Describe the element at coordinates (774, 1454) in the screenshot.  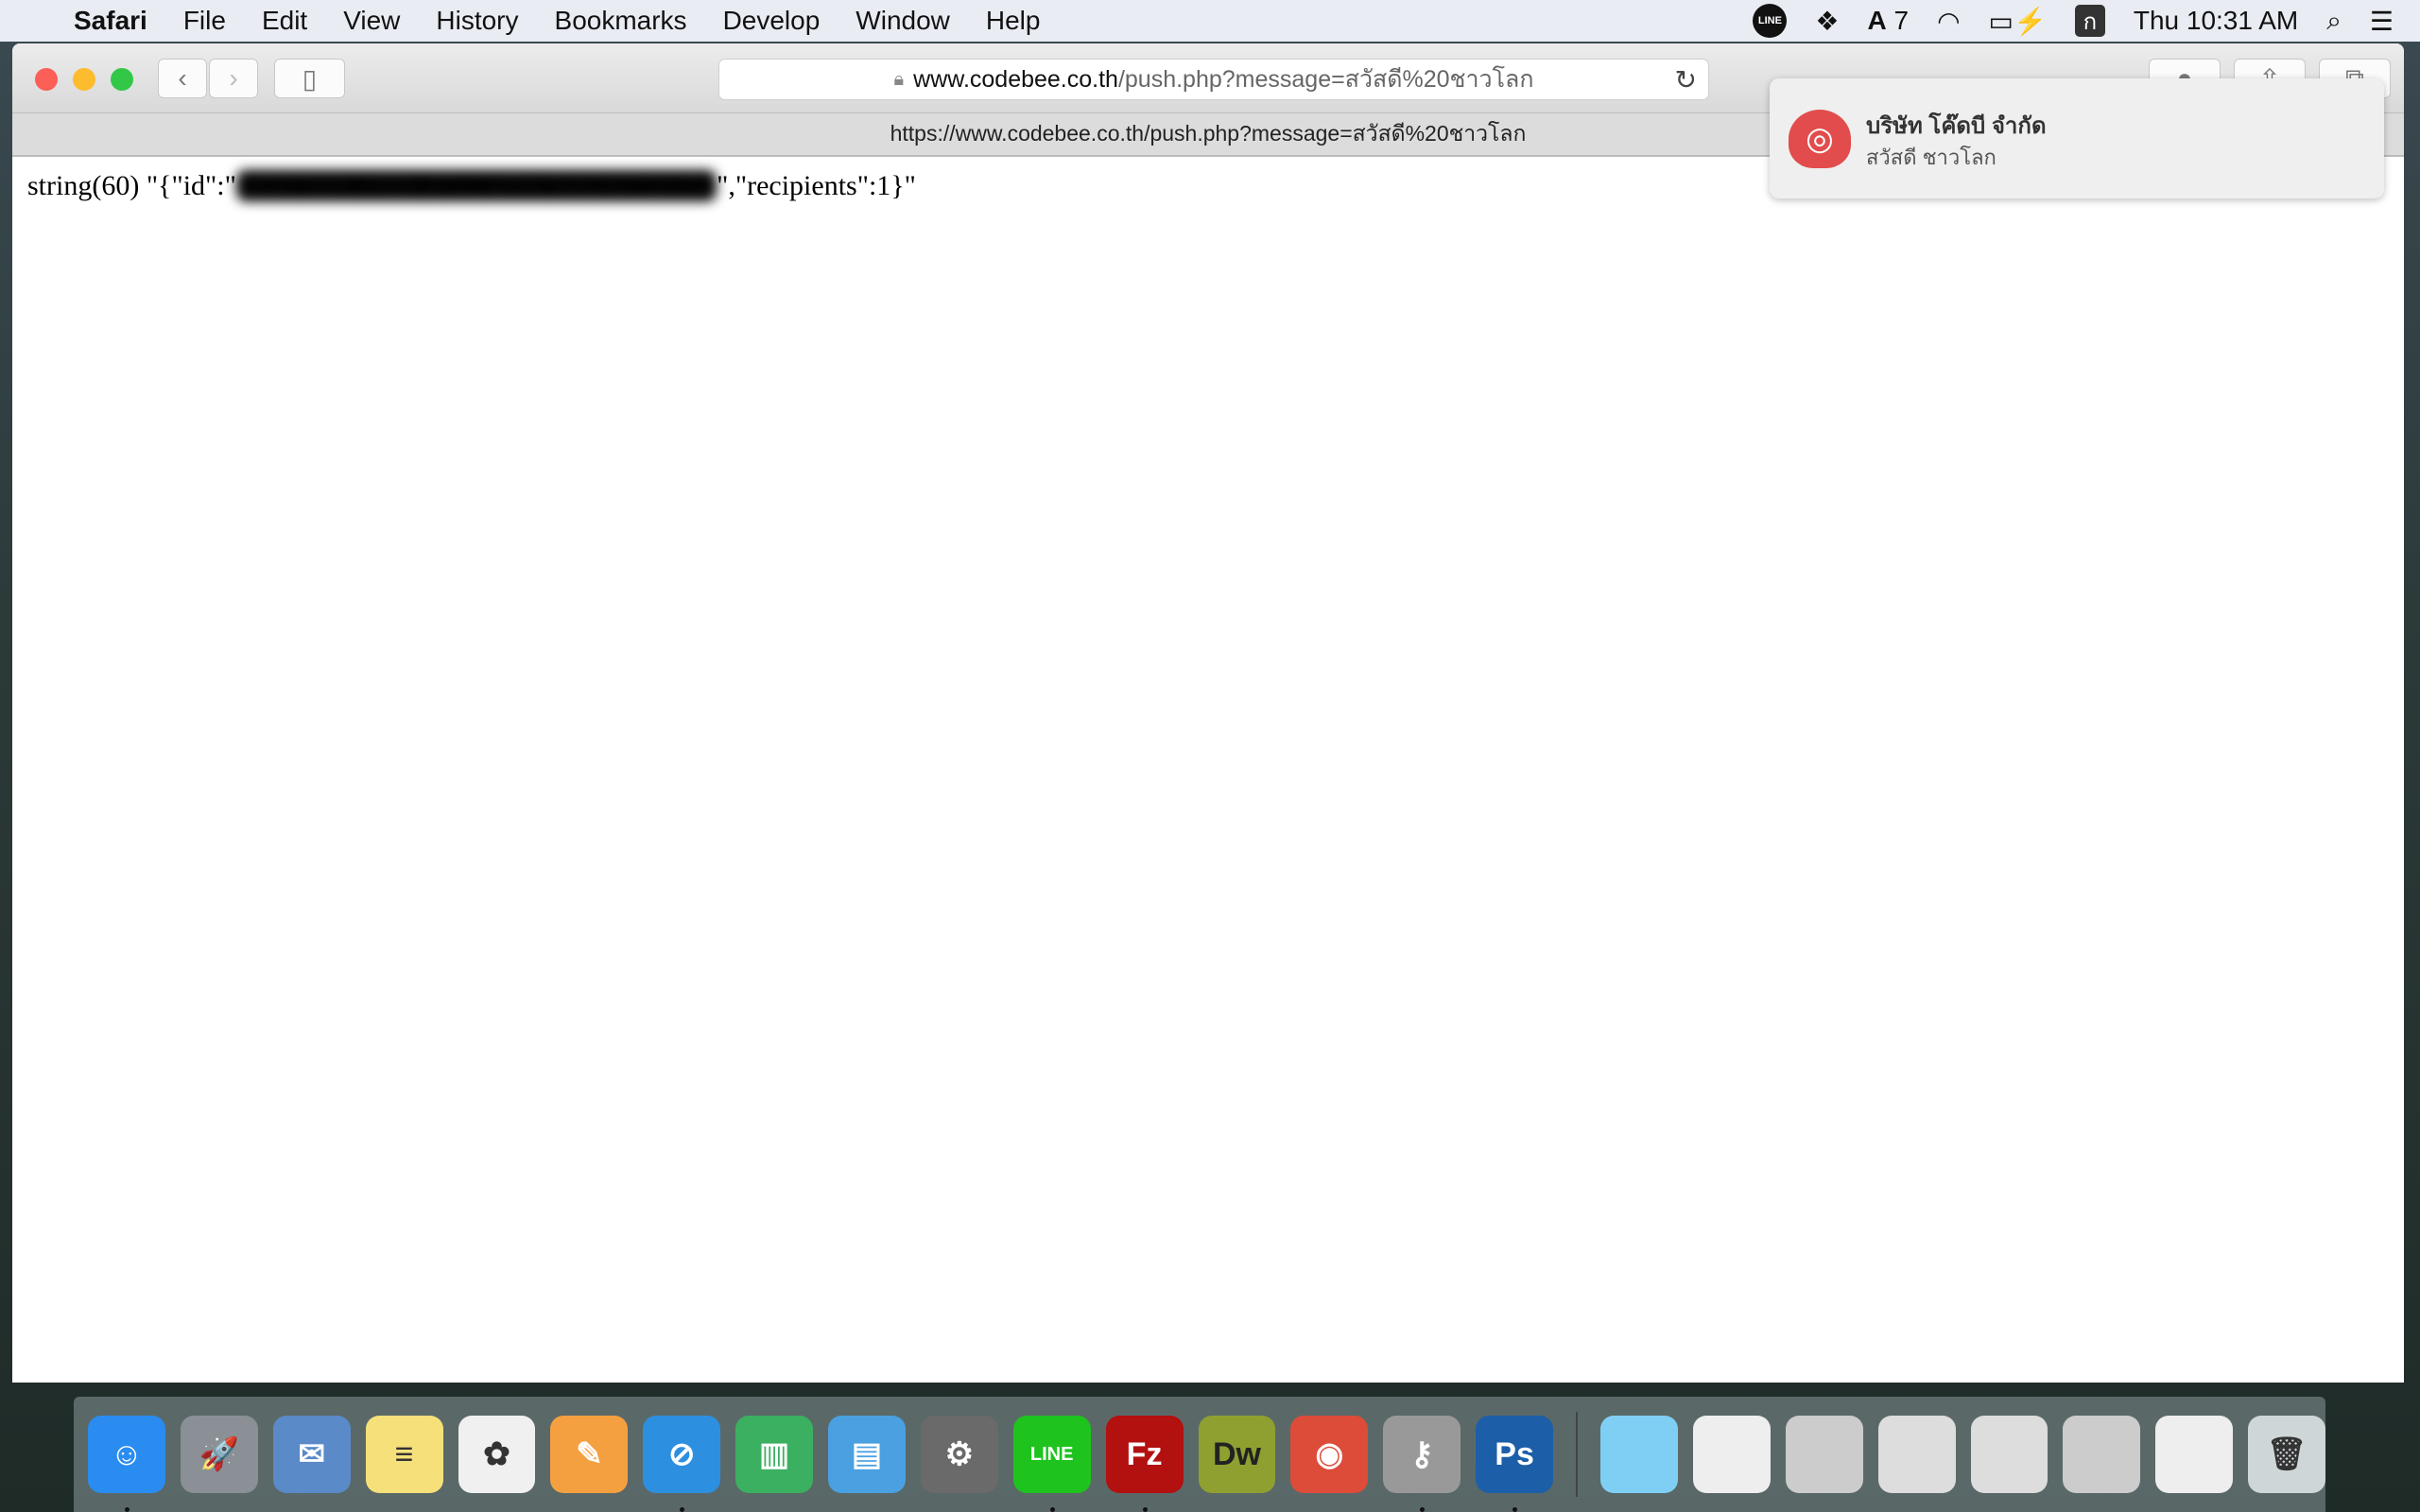
I see `dock-numbers-icon: ▥` at that location.